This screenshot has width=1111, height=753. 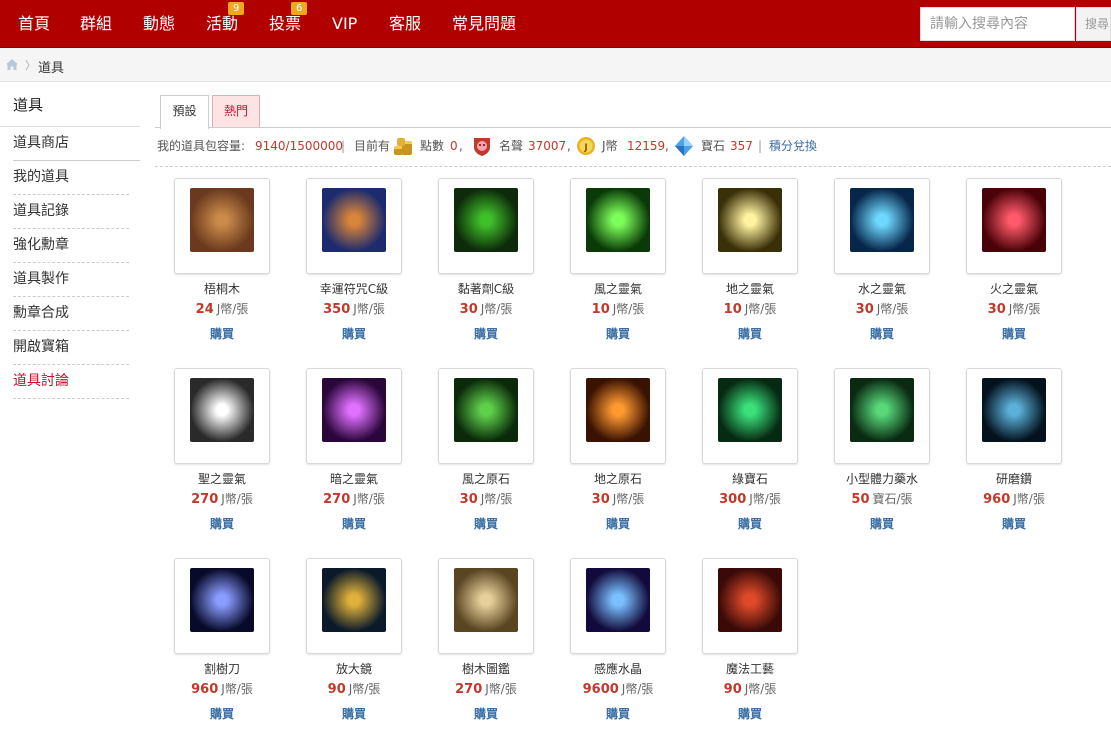 I want to click on breadcrumb-current: 道具, so click(x=51, y=66).